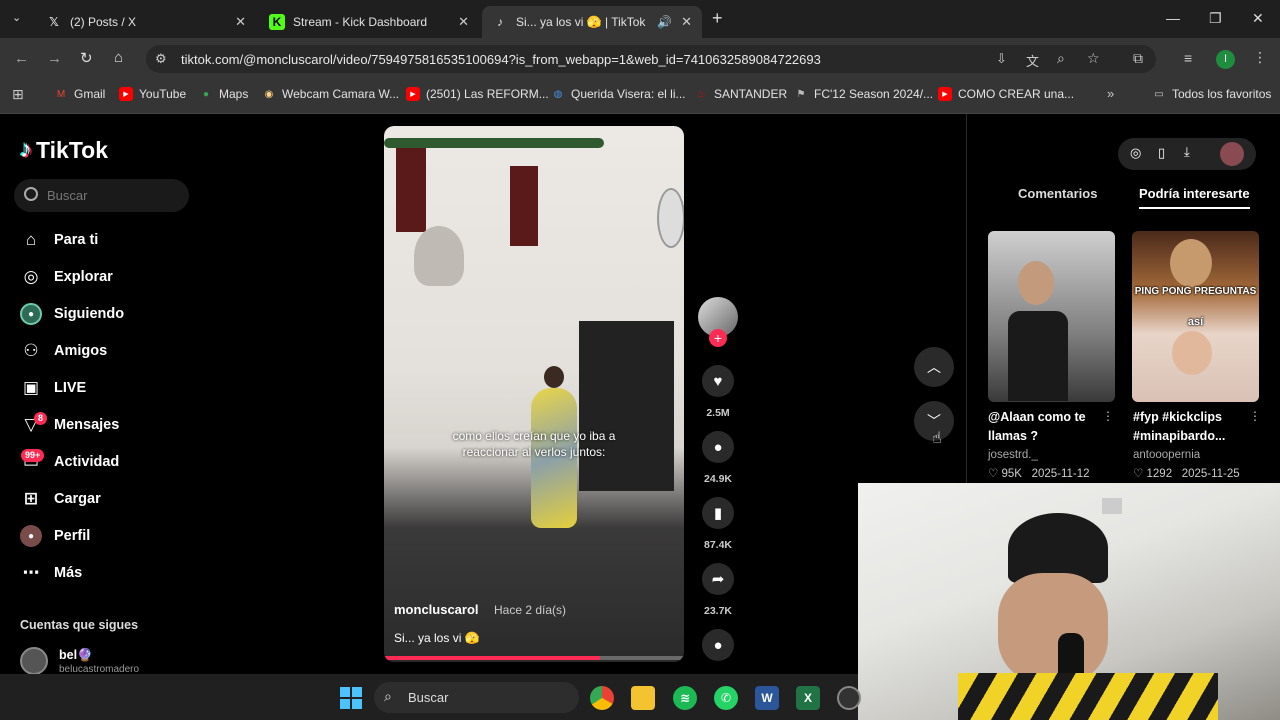  I want to click on nav-item-siguiendo: ● Siguiendo, so click(72, 314).